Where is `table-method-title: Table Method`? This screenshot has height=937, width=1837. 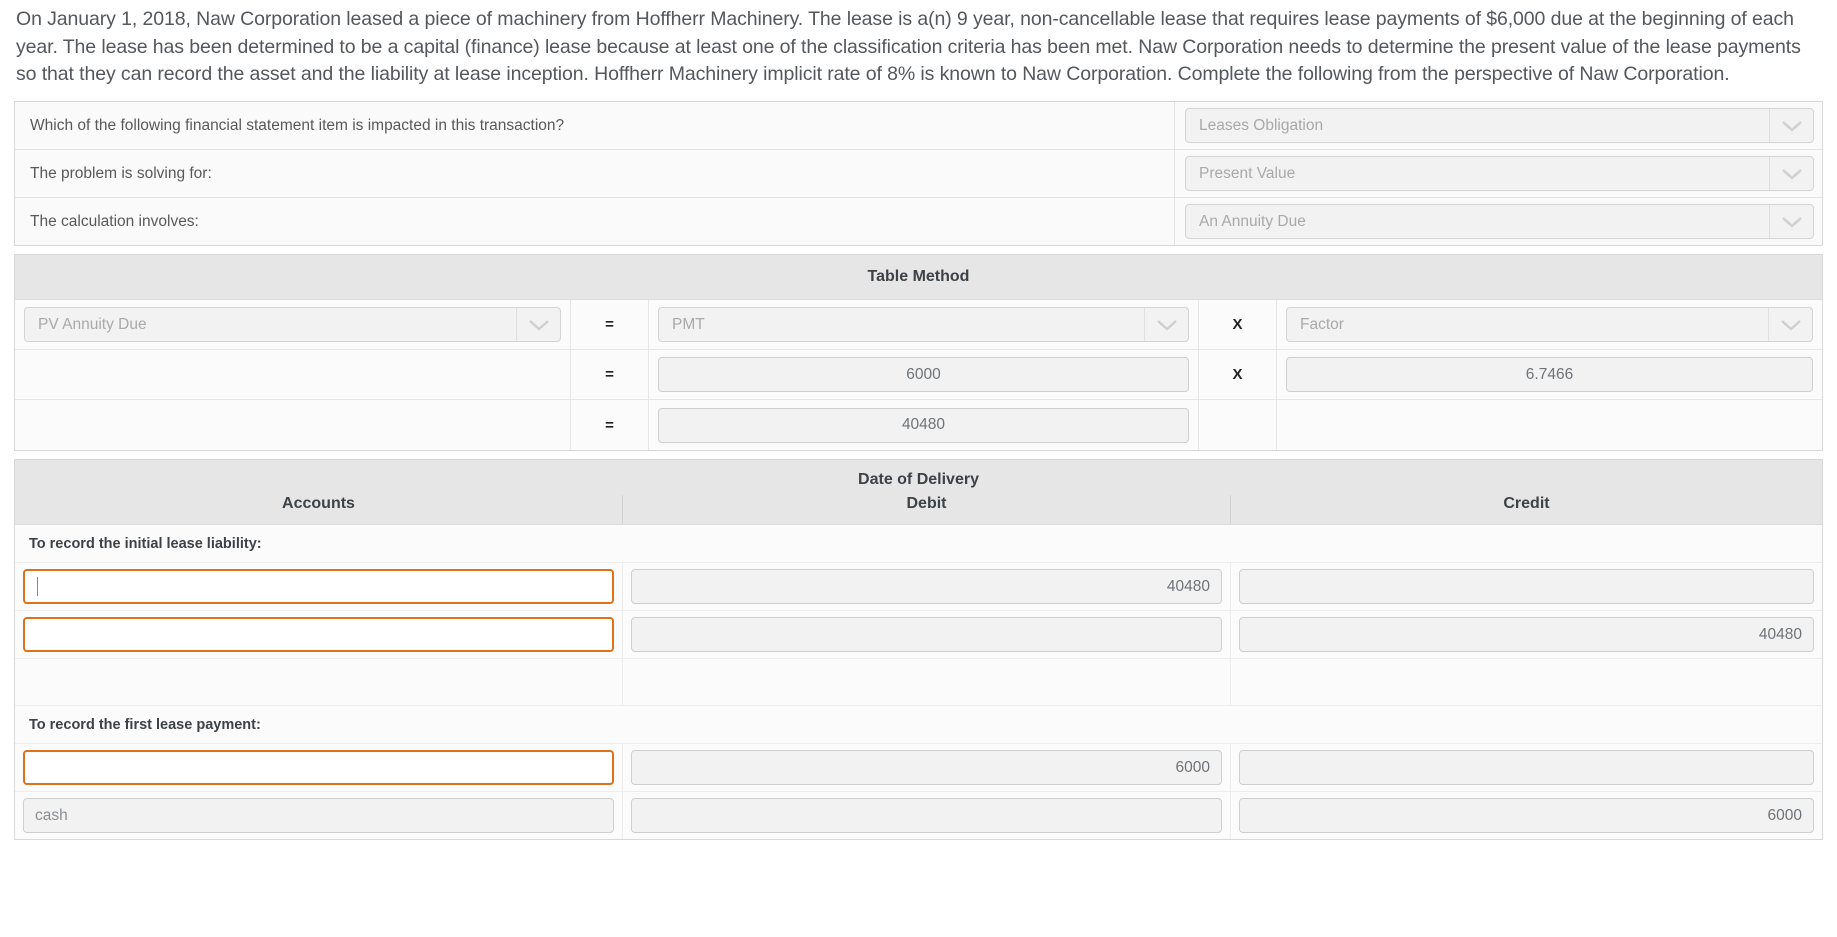 table-method-title: Table Method is located at coordinates (918, 278).